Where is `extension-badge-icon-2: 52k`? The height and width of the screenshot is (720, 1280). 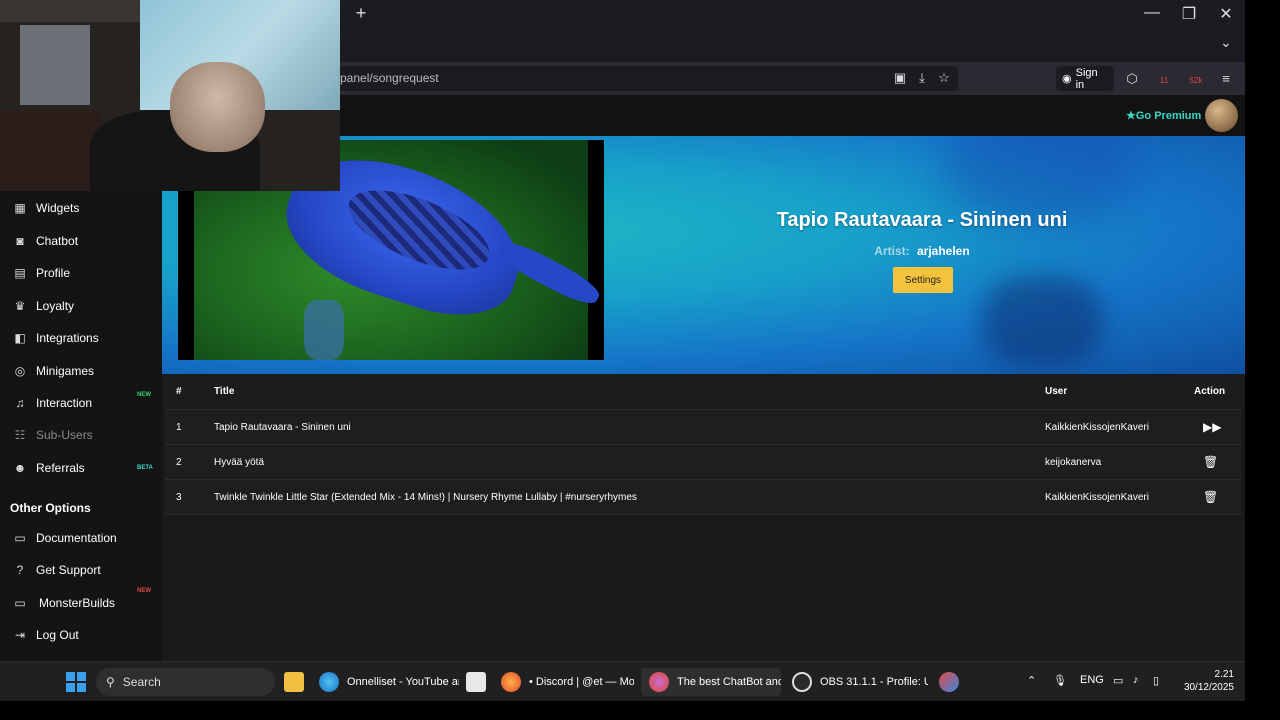
extension-badge-icon-2: 52k is located at coordinates (1196, 79).